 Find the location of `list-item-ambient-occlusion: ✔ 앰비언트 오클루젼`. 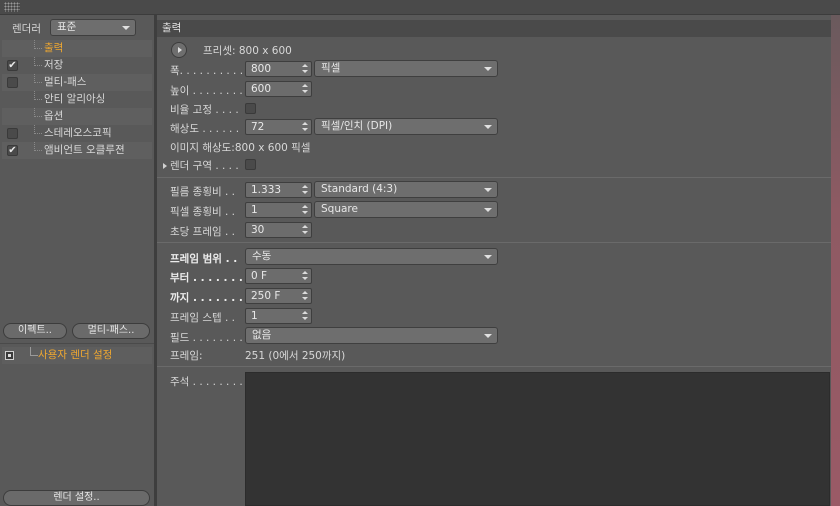

list-item-ambient-occlusion: ✔ 앰비언트 오클루젼 is located at coordinates (77, 150).